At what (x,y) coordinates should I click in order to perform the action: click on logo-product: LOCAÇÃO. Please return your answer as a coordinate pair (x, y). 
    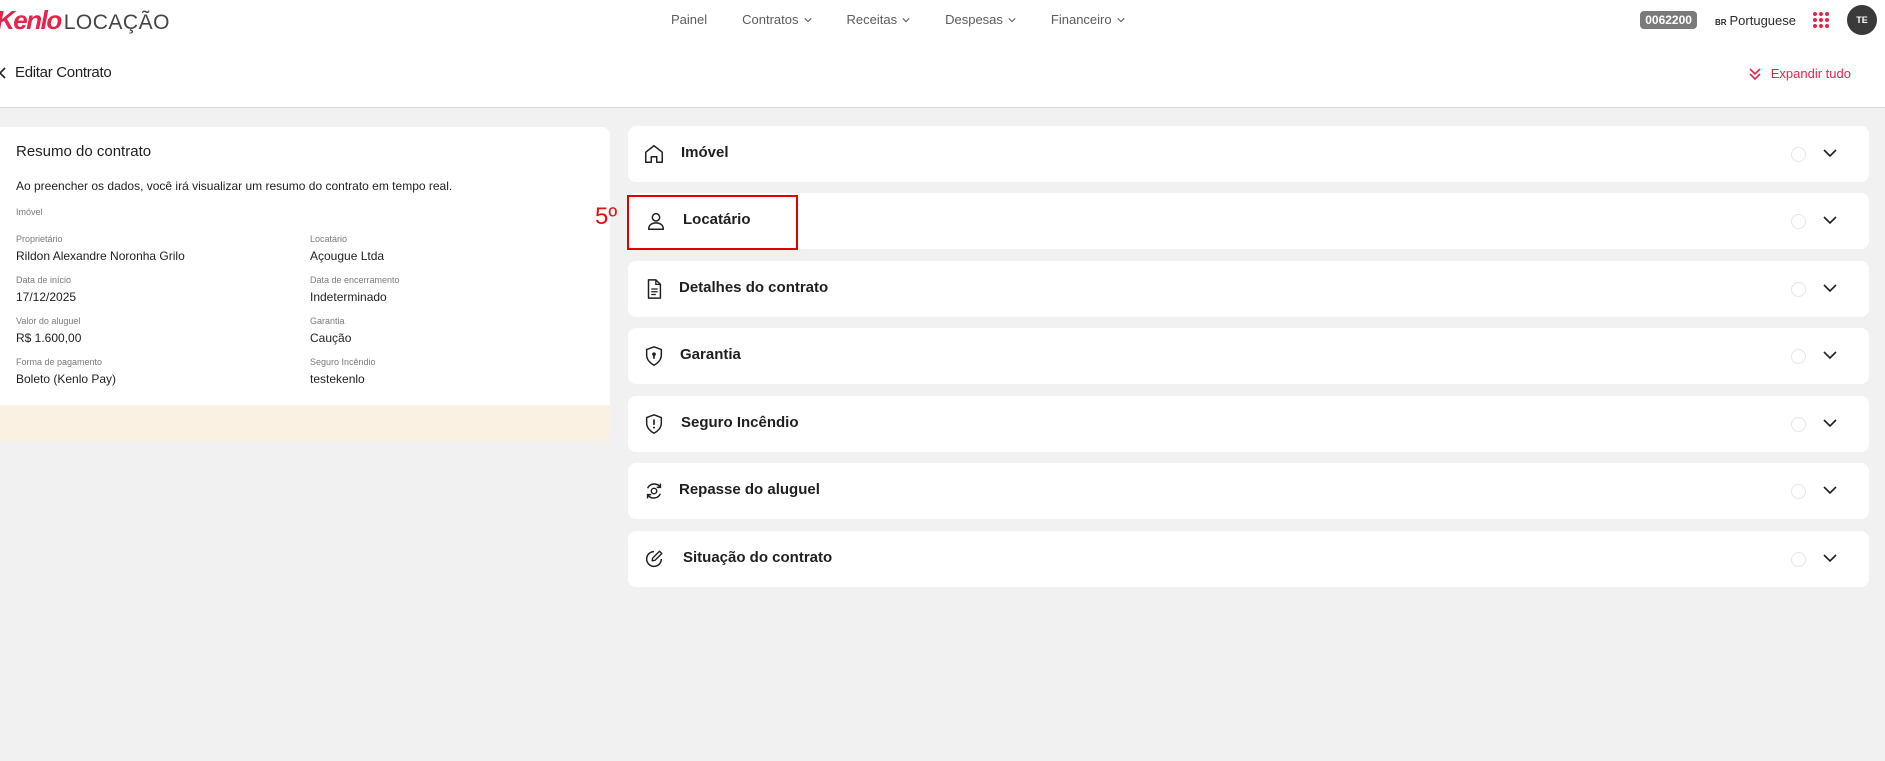
    Looking at the image, I should click on (116, 22).